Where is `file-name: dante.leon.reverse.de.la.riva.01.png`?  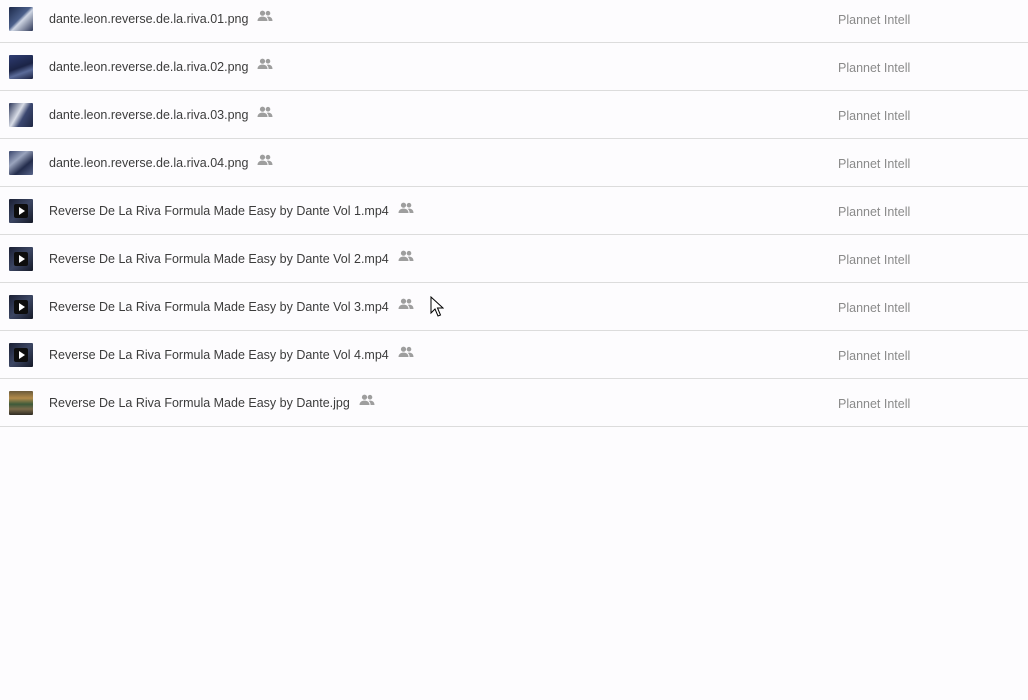
file-name: dante.leon.reverse.de.la.riva.01.png is located at coordinates (149, 19).